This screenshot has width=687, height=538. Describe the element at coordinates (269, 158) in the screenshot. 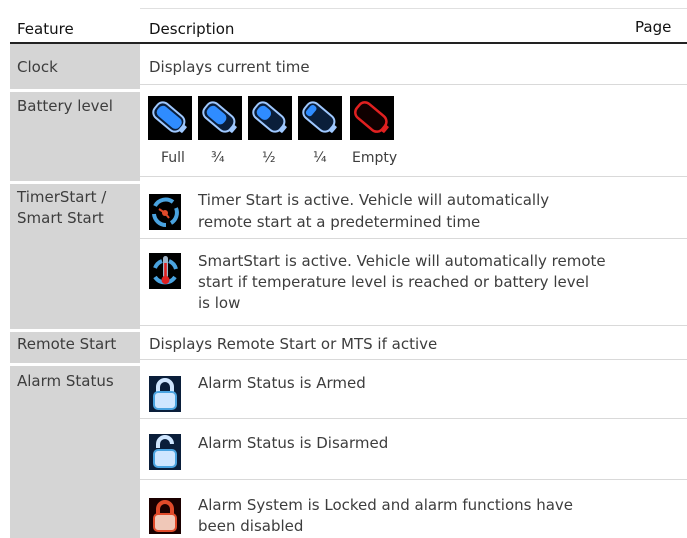

I see `battery-level-label: ½` at that location.